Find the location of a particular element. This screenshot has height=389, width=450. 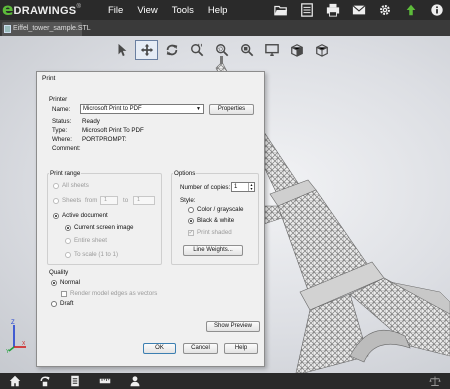

from-field: 1 is located at coordinates (109, 200).